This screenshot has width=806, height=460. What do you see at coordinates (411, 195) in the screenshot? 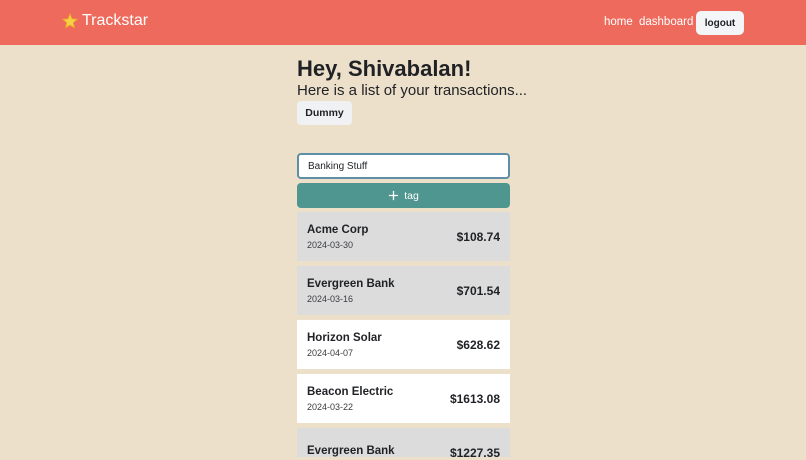
I see `add-tag-label: tag` at bounding box center [411, 195].